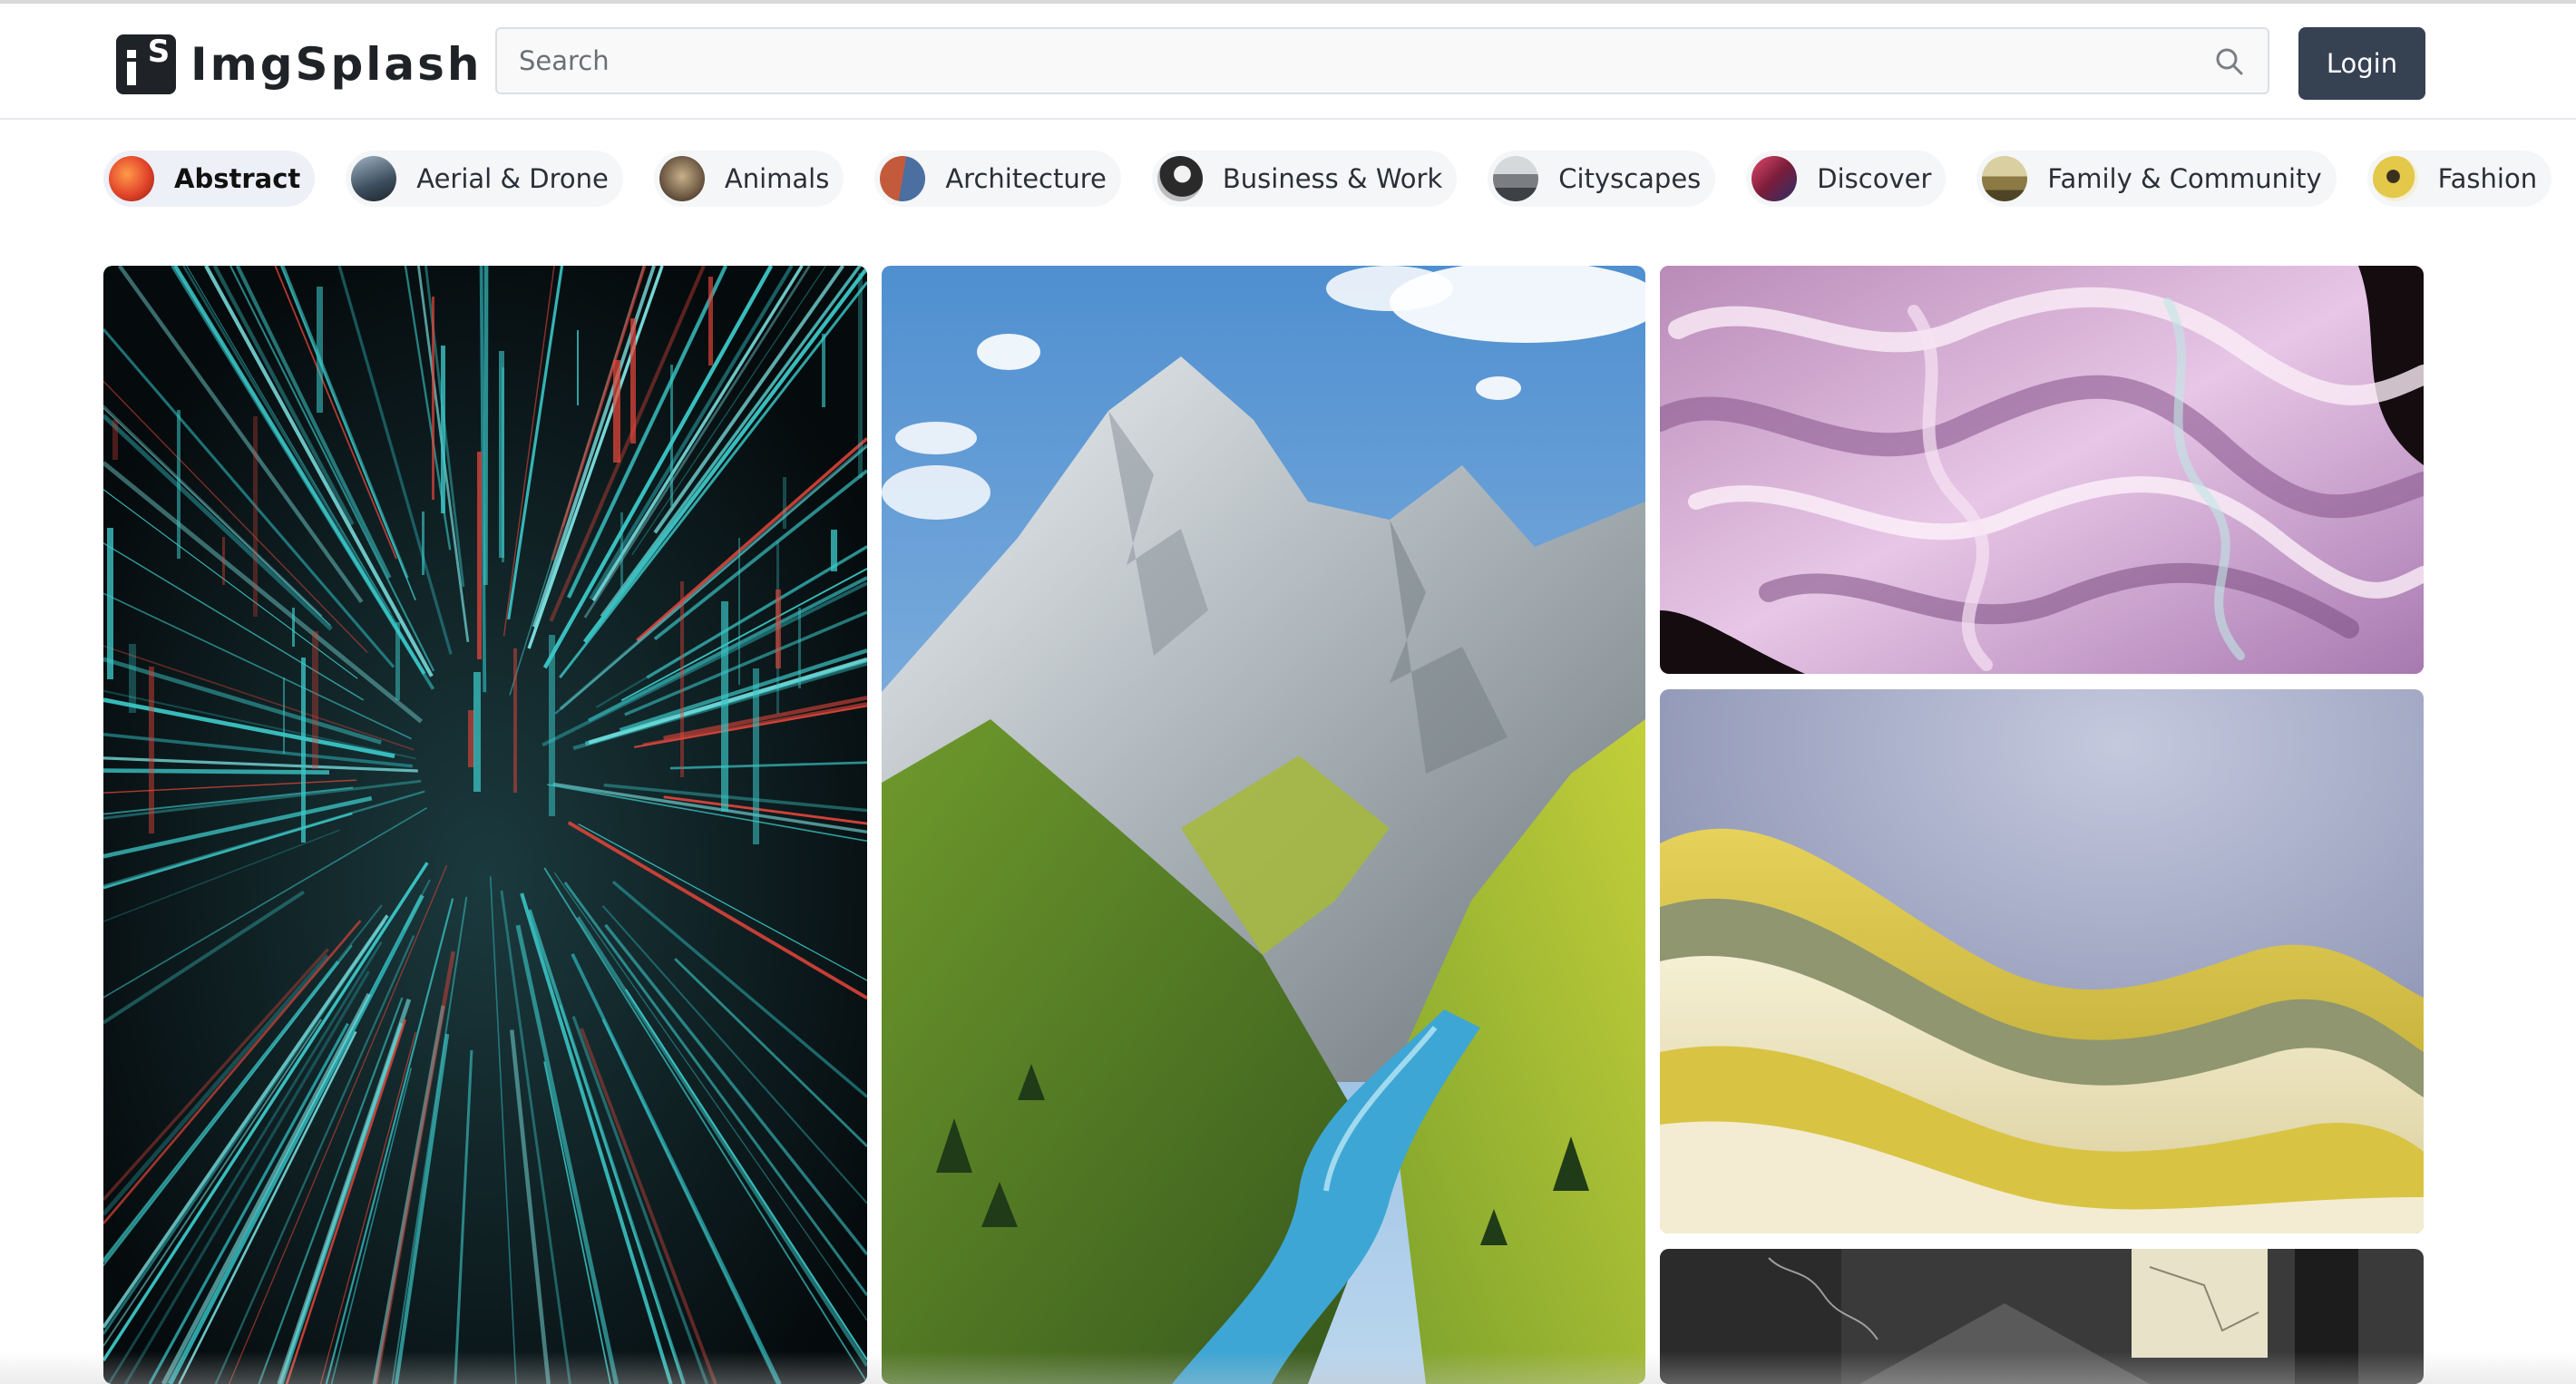 The width and height of the screenshot is (2576, 1384). I want to click on yellow-waves-image, so click(2042, 961).